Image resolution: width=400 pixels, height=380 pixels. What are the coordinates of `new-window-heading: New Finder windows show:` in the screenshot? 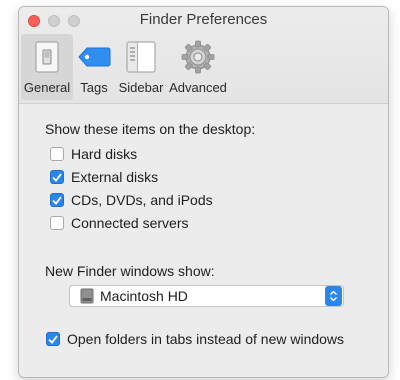 It's located at (130, 271).